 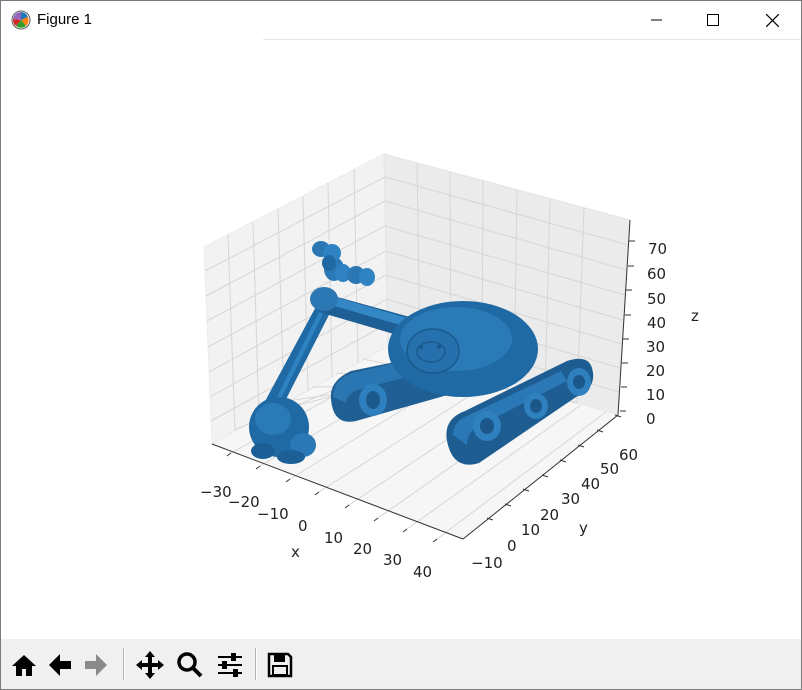 I want to click on x-tick-label: −30, so click(x=216, y=492).